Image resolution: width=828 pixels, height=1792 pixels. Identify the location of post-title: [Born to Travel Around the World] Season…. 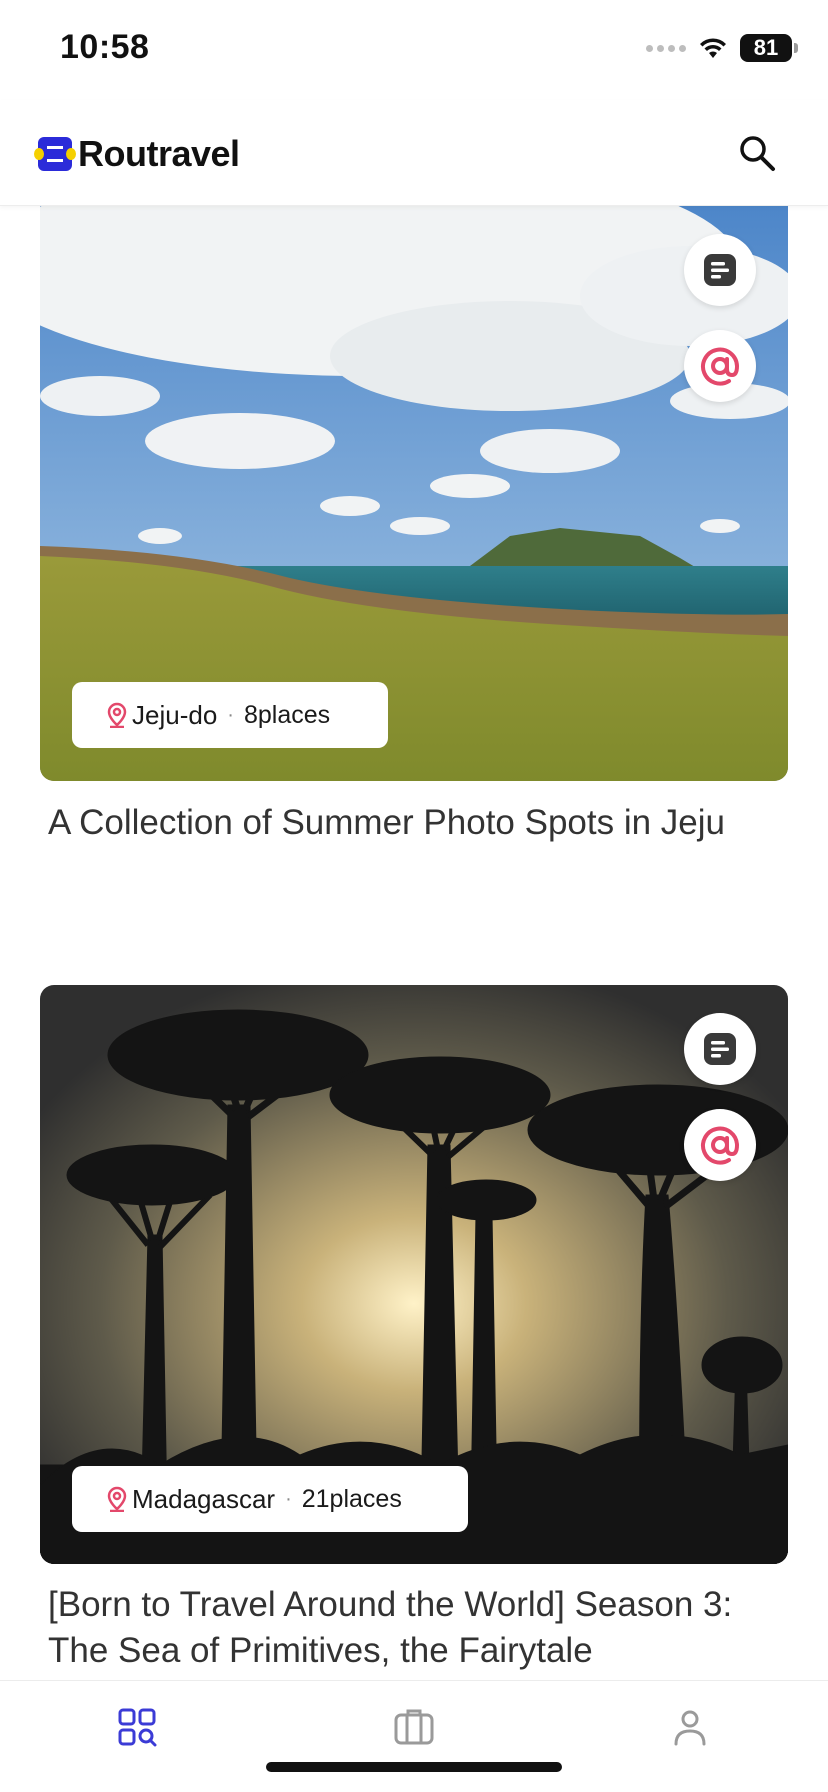
(413, 1628).